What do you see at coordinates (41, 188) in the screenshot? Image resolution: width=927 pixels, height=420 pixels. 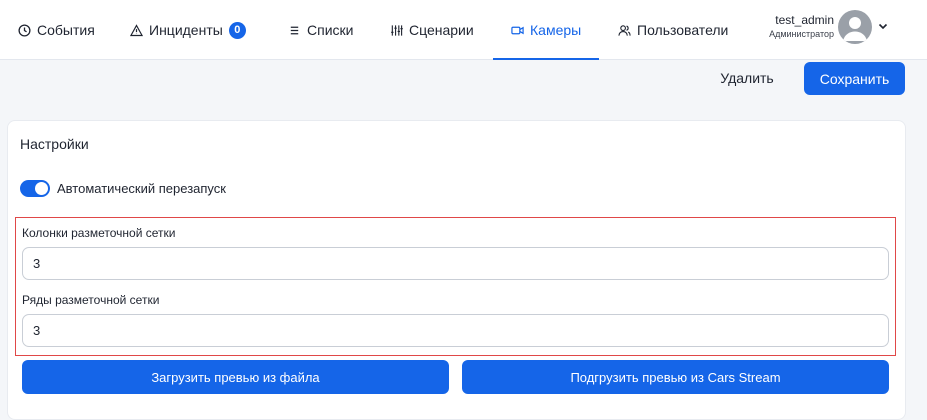 I see `toggle-knob` at bounding box center [41, 188].